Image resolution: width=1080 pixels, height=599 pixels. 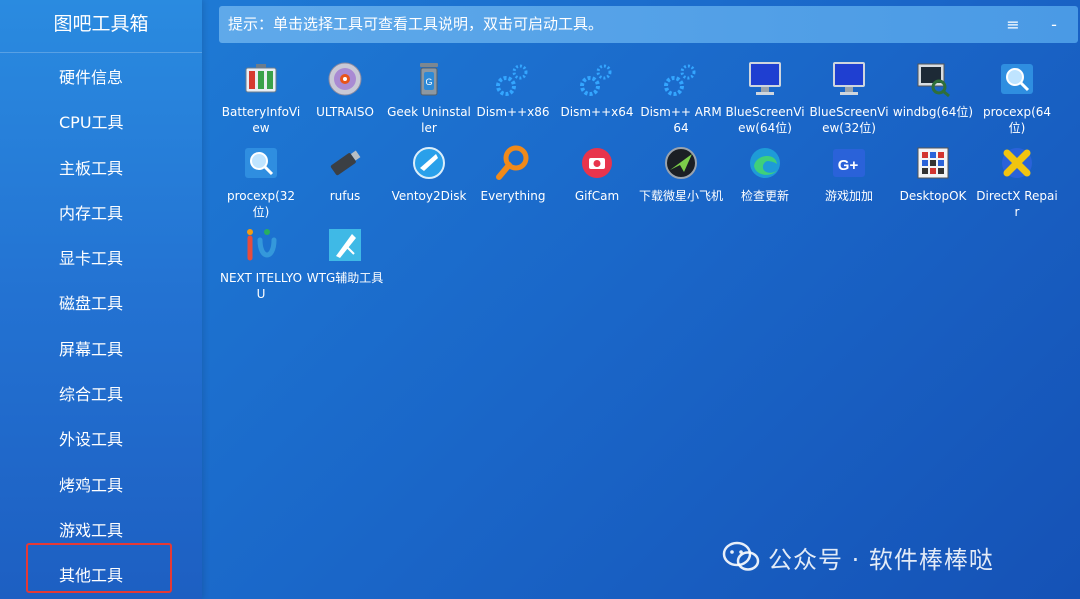 I want to click on sidebar-item-hardware-info: 硬件信息, so click(x=101, y=77).